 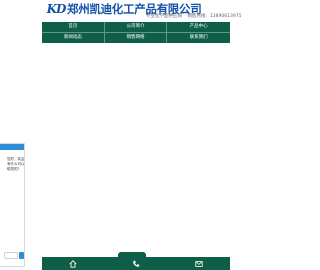 I want to click on phone-icon, so click(x=136, y=263).